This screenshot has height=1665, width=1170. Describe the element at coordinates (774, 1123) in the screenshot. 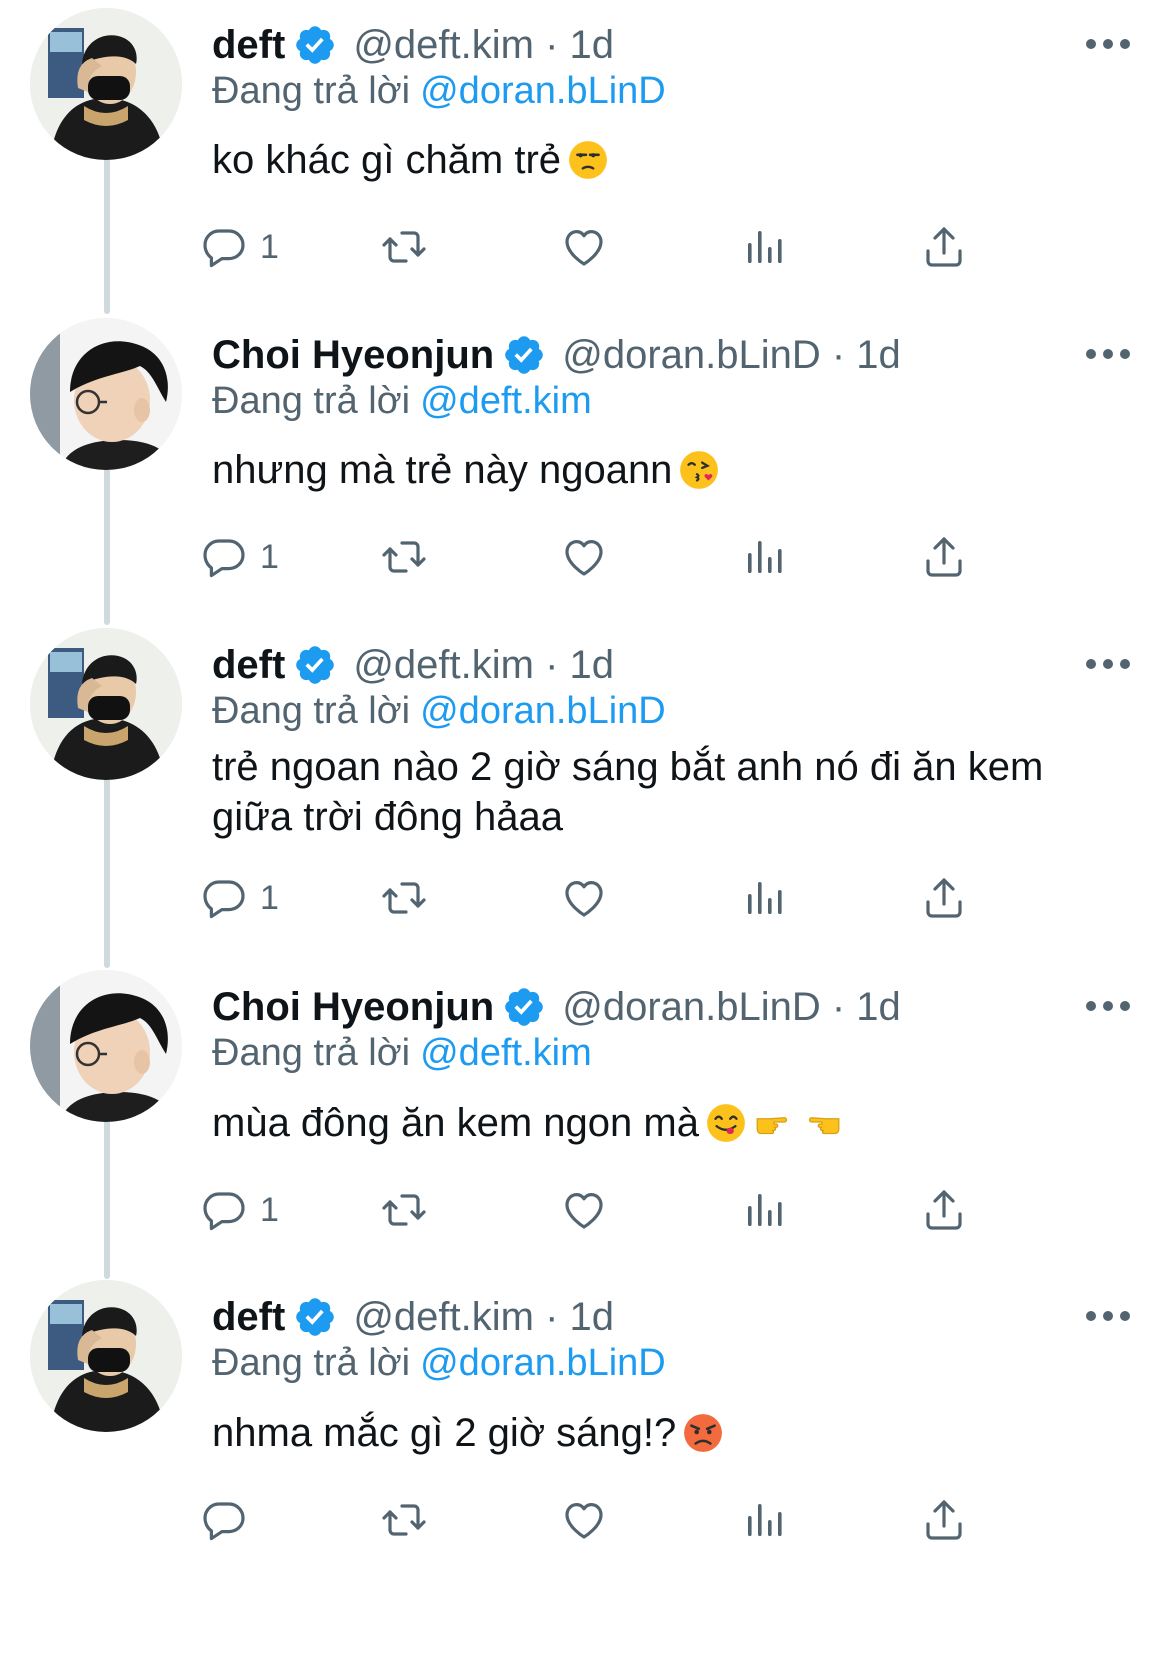

I see `pointing-right-emoji` at that location.